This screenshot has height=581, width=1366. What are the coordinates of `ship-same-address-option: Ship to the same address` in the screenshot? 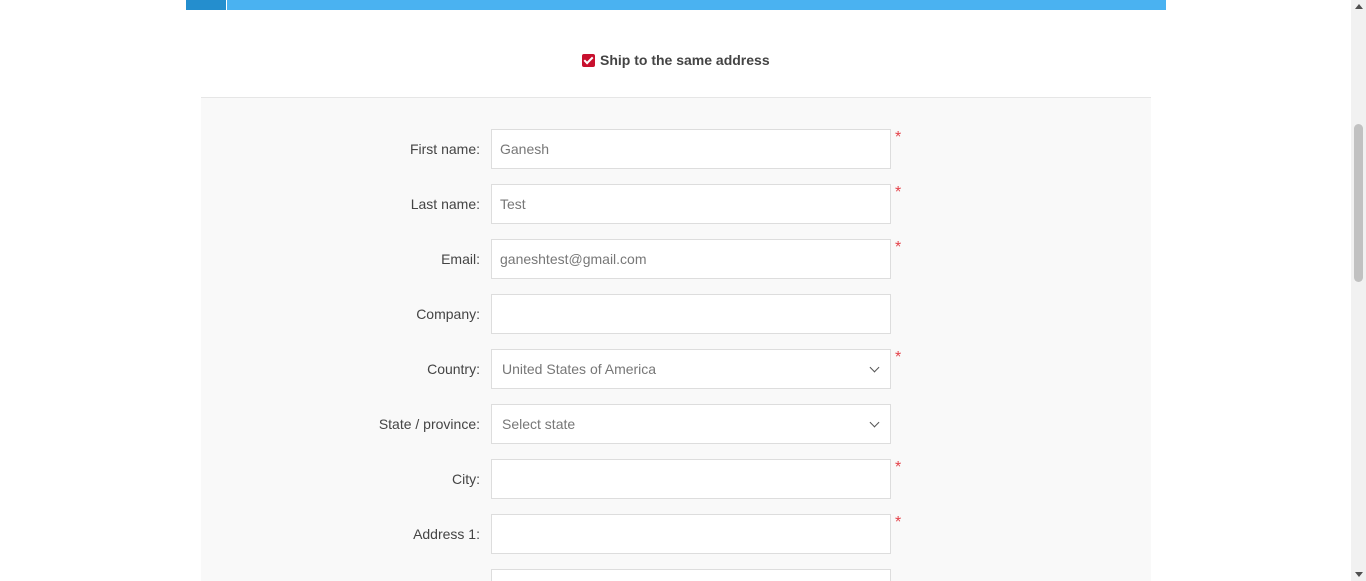 It's located at (676, 60).